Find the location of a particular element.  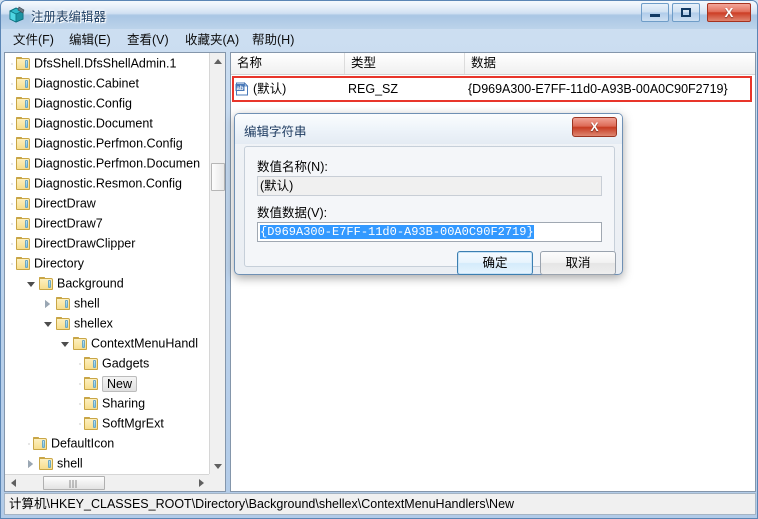

scroll-down-button is located at coordinates (217, 466).